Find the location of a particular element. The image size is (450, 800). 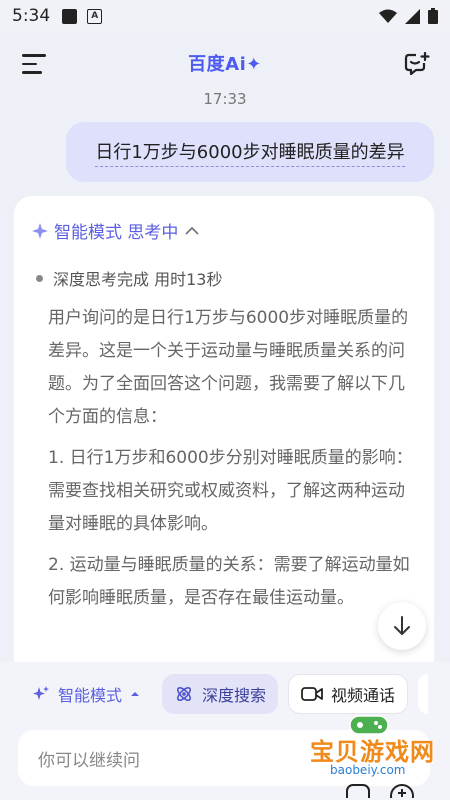

wifi-icon is located at coordinates (388, 16).